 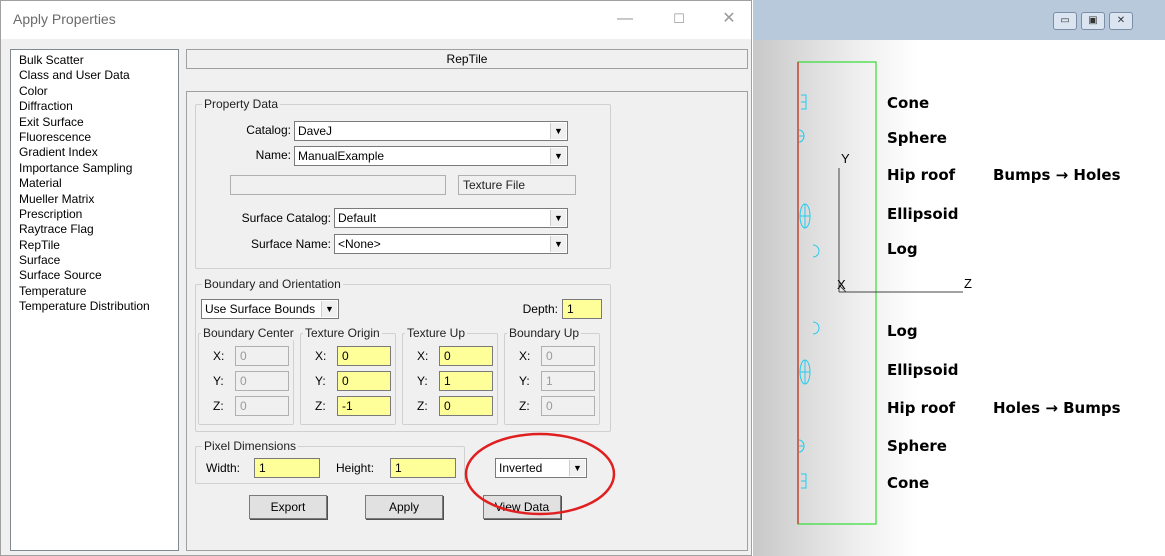 I want to click on minimize-button: —, so click(x=625, y=19).